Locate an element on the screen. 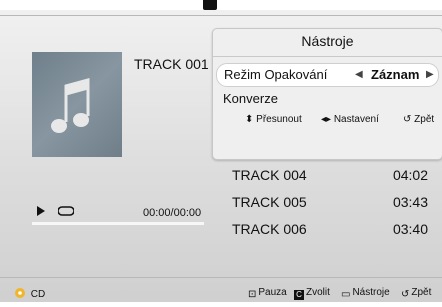 The width and height of the screenshot is (442, 307). pause-button: ⊡ Pauza is located at coordinates (267, 293).